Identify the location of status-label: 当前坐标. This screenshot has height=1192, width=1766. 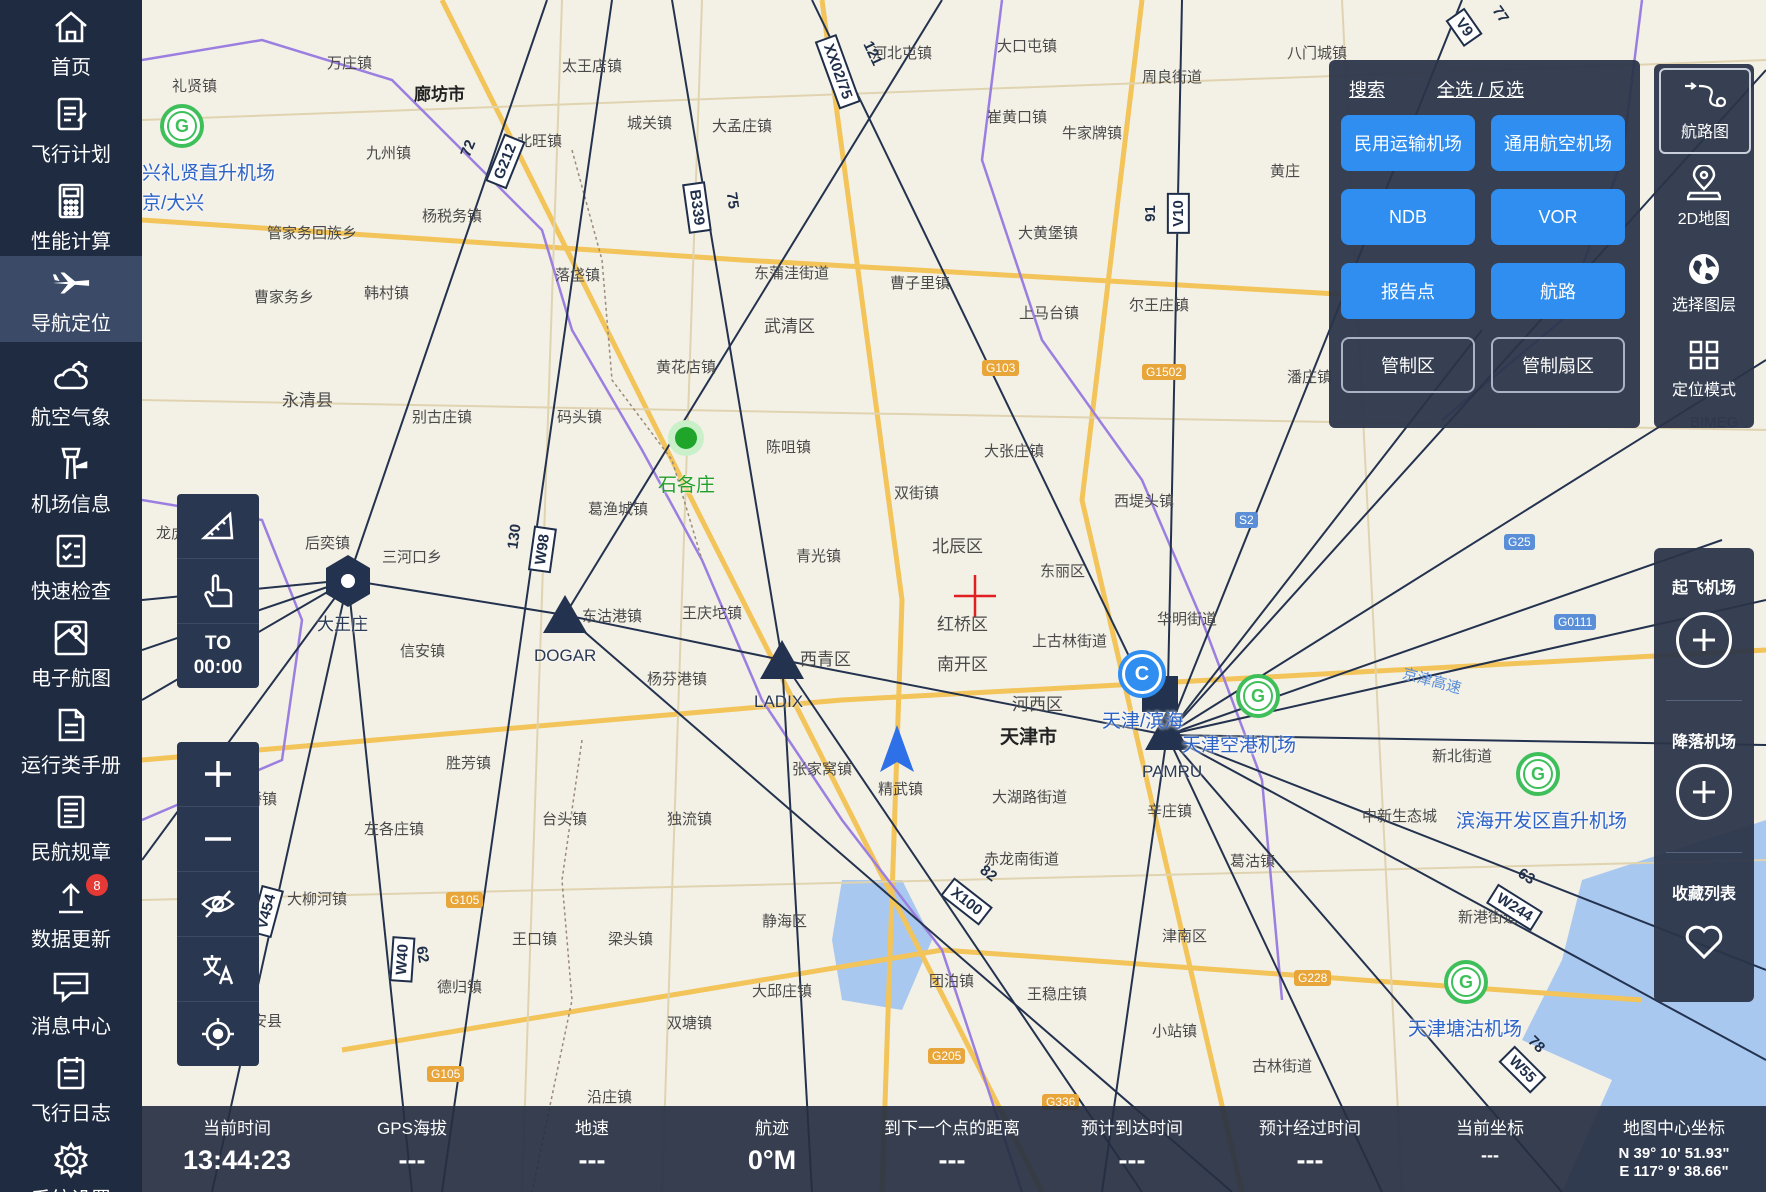
(1490, 1128).